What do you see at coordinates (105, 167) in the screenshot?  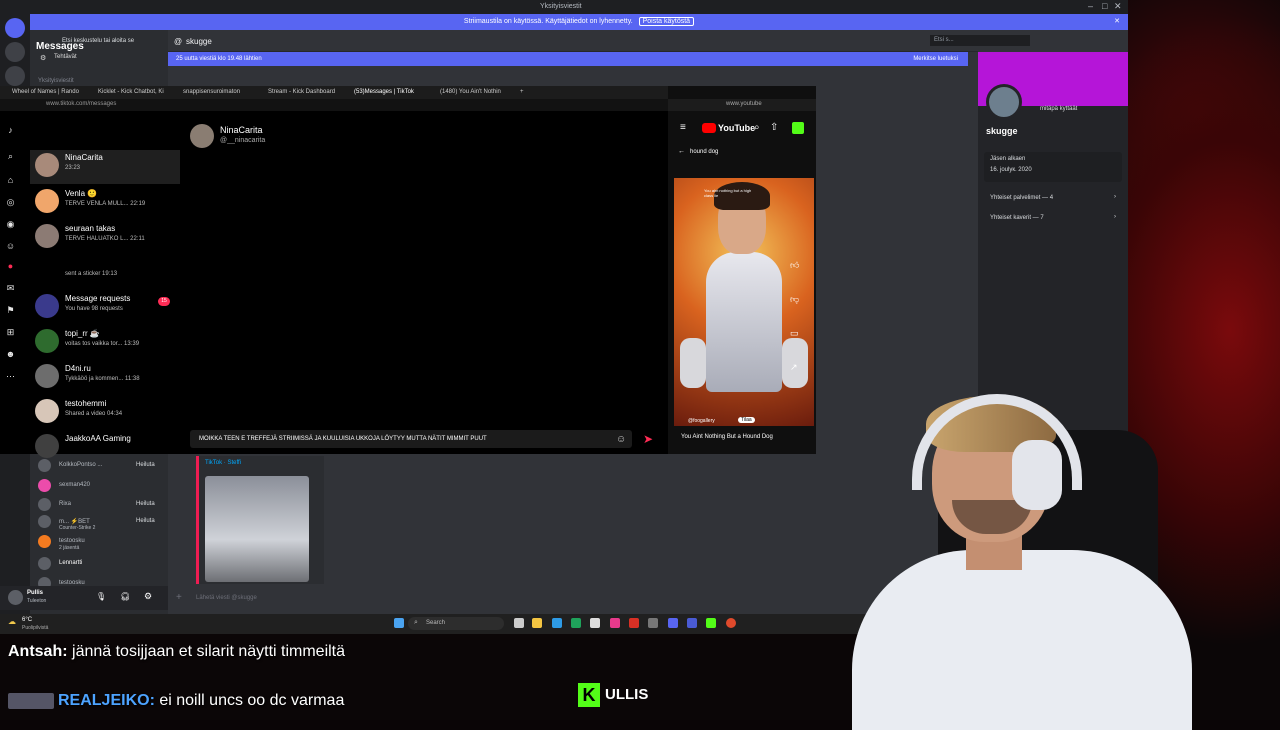 I see `conversation-item: NinaCarita23:23` at bounding box center [105, 167].